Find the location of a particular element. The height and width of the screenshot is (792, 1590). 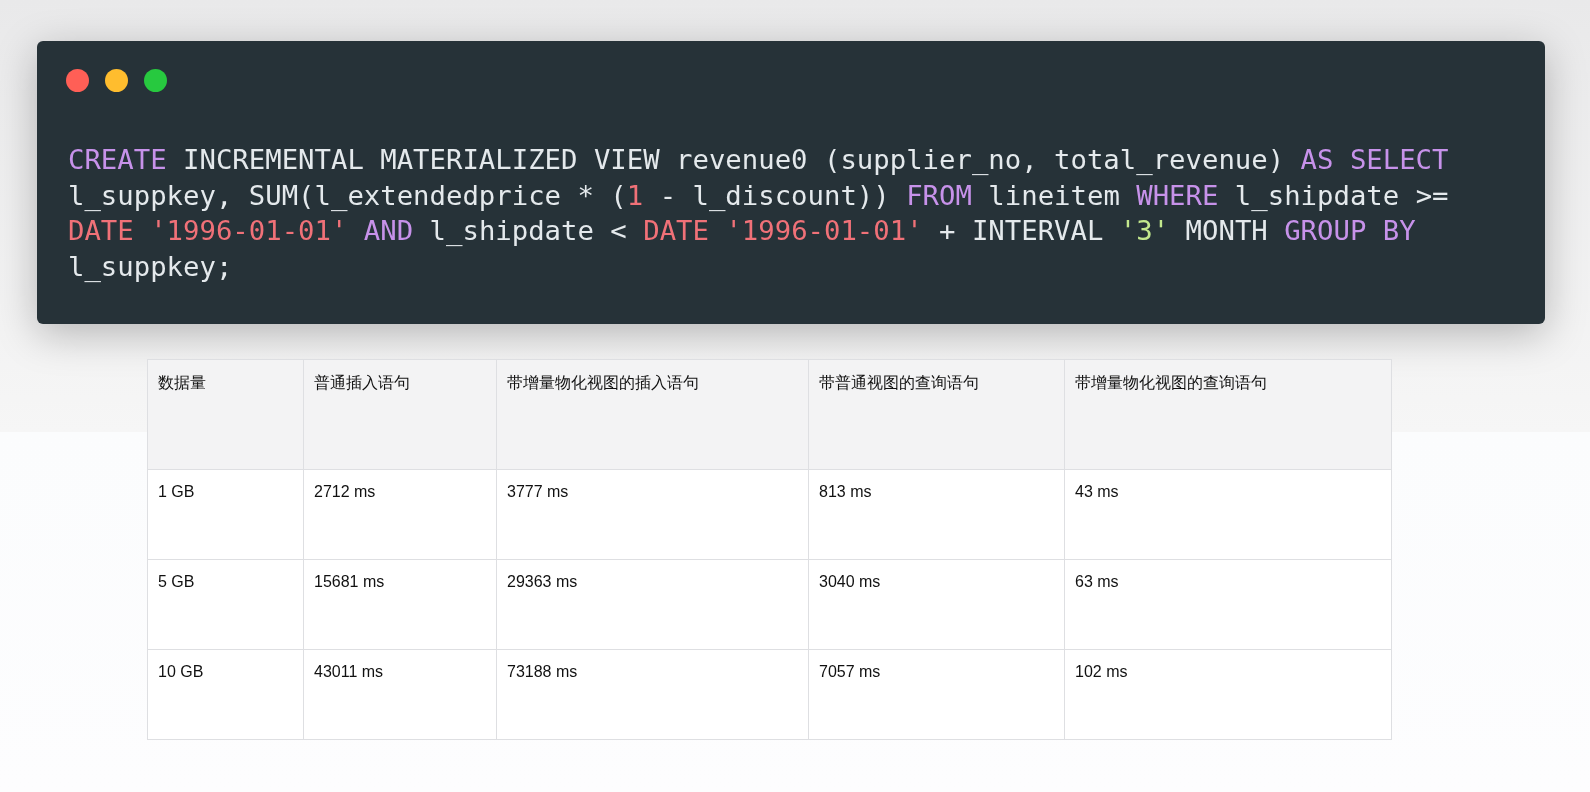

table-cell: 813 ms is located at coordinates (936, 514).